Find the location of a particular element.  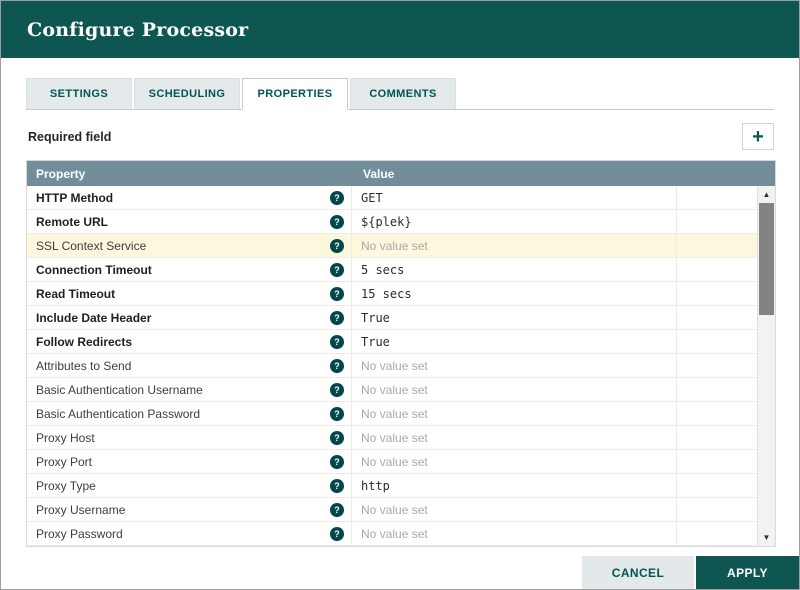

tab-settings: SETTINGS is located at coordinates (79, 93).